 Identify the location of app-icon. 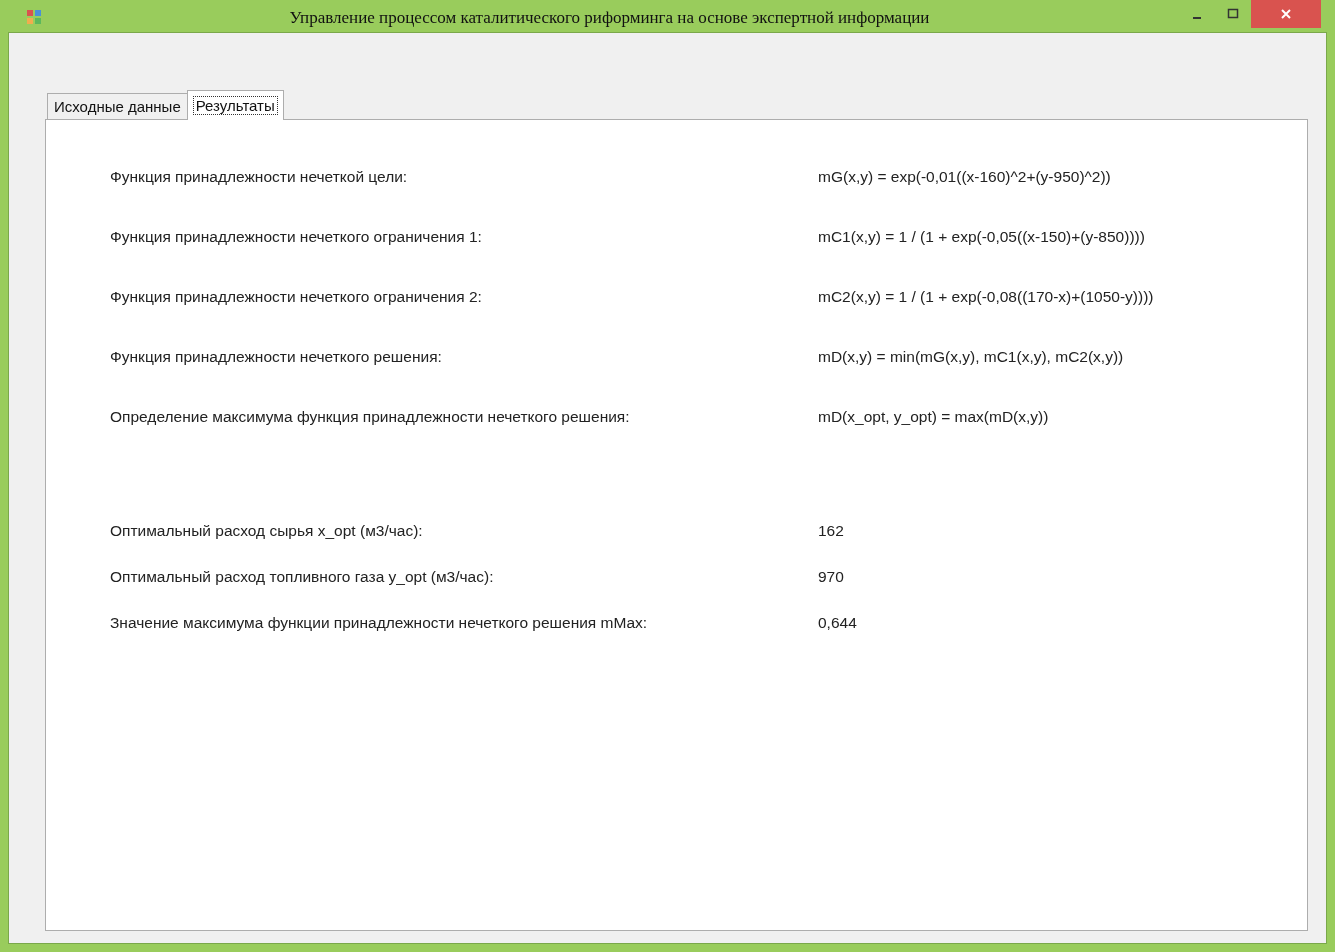
(34, 17).